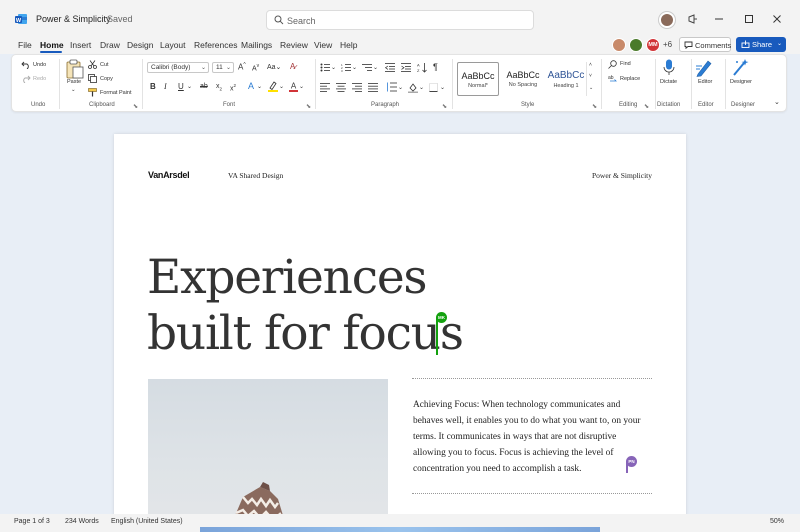 Image resolution: width=800 pixels, height=532 pixels. What do you see at coordinates (441, 317) in the screenshot?
I see `collaborator-badge: MK` at bounding box center [441, 317].